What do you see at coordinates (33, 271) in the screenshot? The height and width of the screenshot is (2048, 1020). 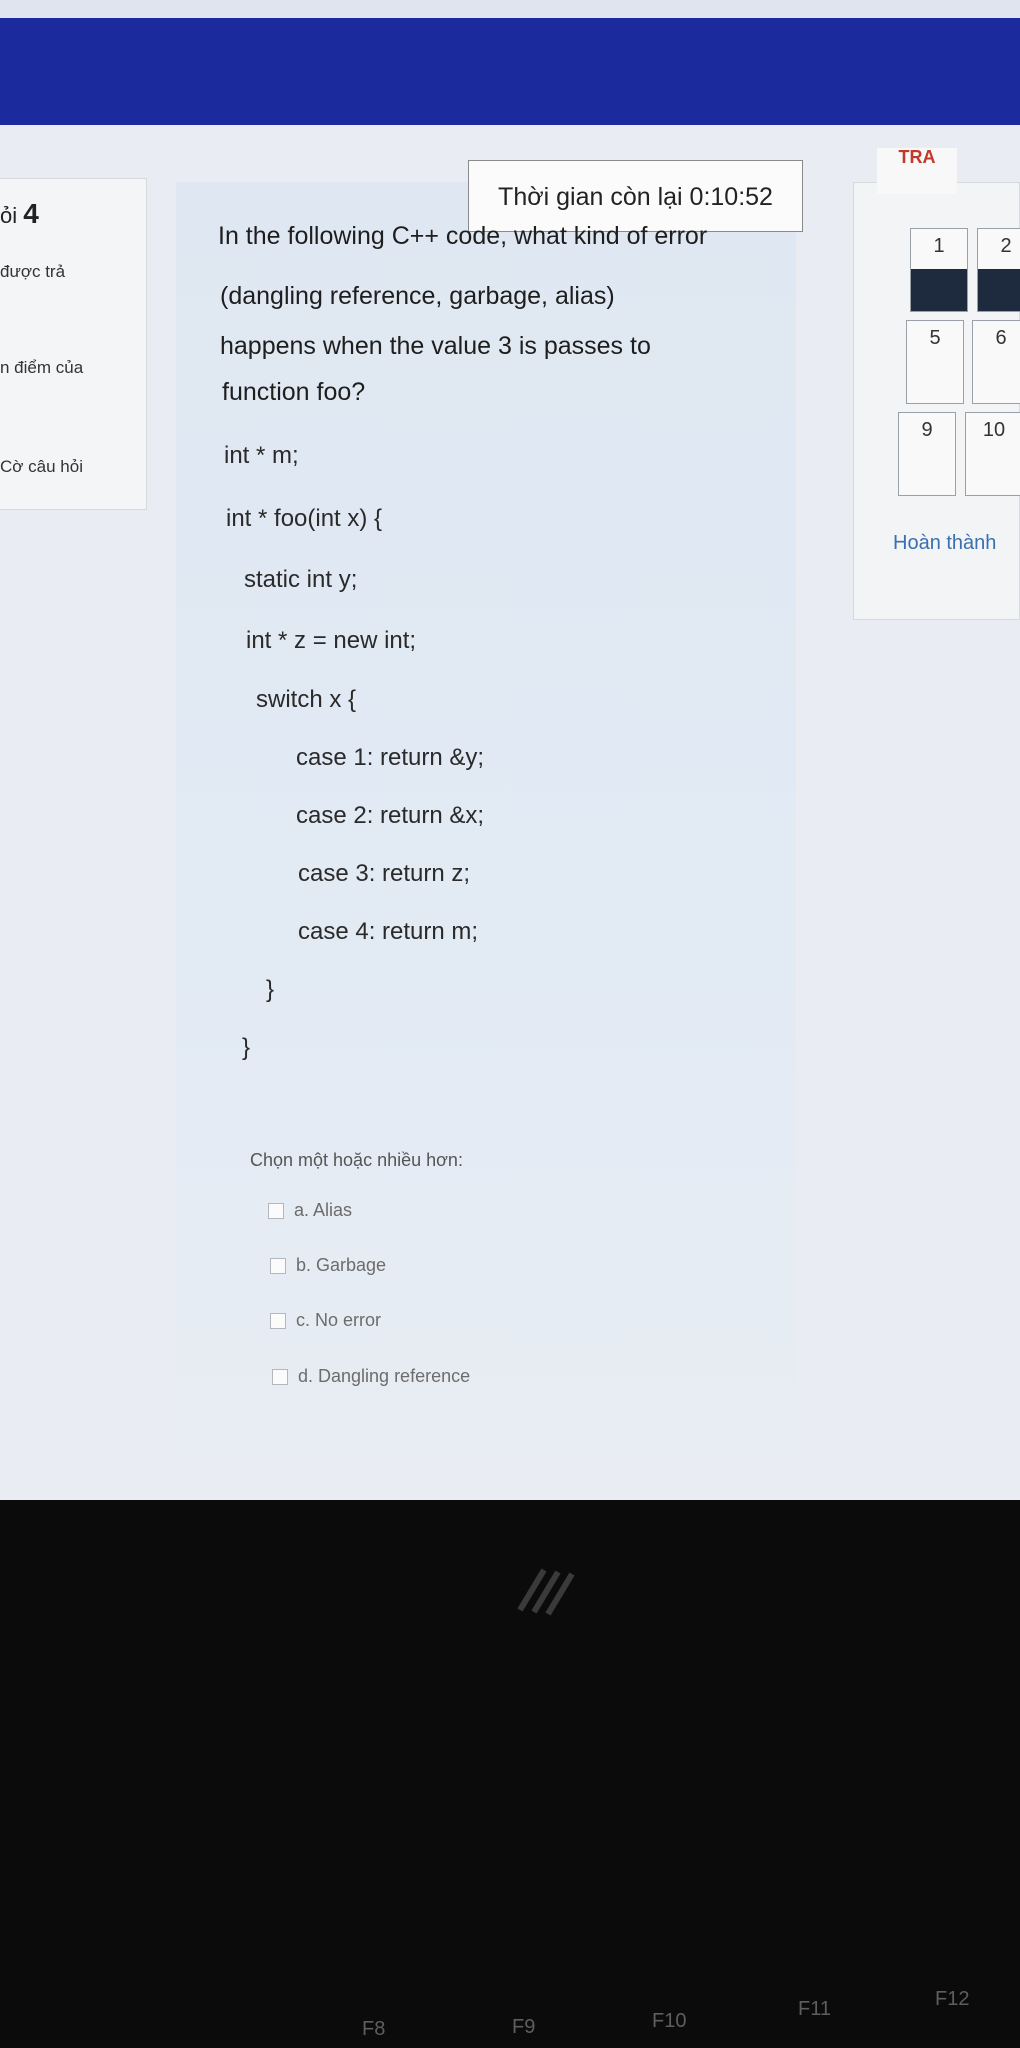 I see `question-status: được trả` at bounding box center [33, 271].